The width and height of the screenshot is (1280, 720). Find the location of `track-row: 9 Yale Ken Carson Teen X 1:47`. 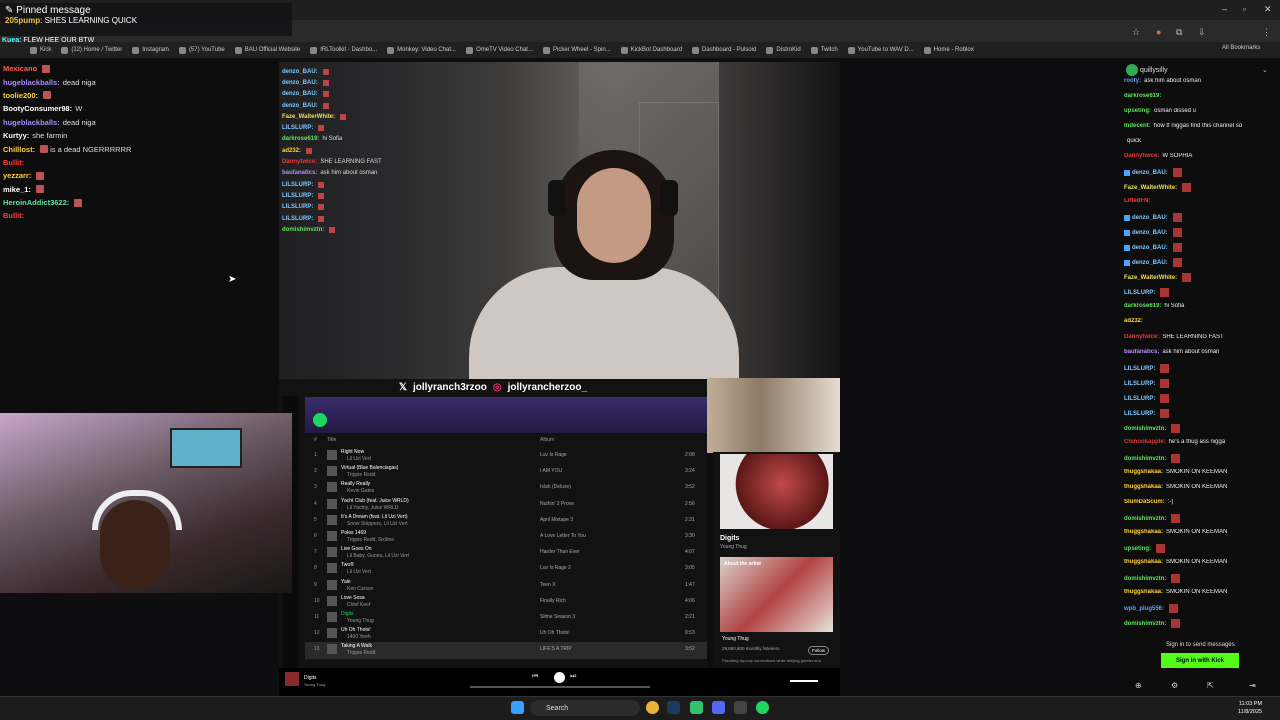

track-row: 9 Yale Ken Carson Teen X 1:47 is located at coordinates (506, 586).